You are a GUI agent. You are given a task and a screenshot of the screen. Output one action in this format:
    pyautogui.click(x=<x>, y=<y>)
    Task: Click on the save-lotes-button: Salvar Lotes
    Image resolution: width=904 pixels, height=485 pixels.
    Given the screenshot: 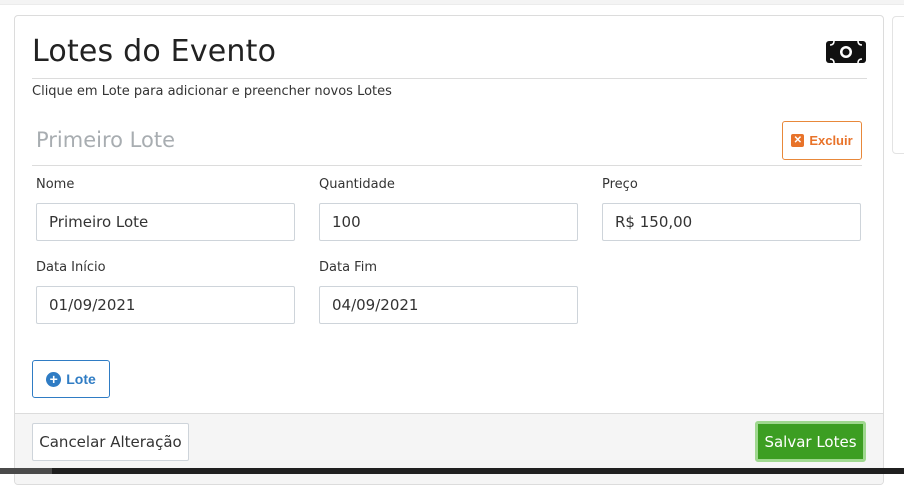 What is the action you would take?
    pyautogui.click(x=810, y=441)
    